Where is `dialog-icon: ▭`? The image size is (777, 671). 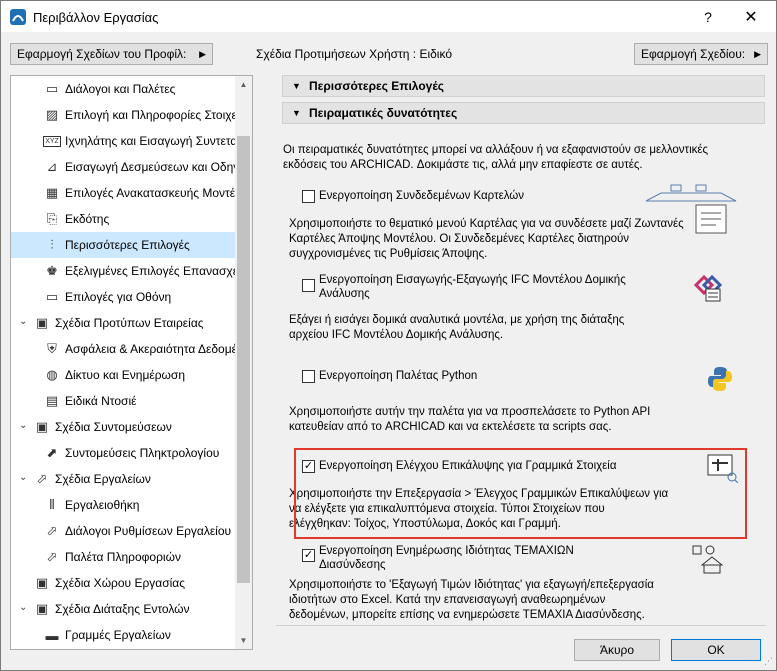 dialog-icon: ▭ is located at coordinates (52, 88).